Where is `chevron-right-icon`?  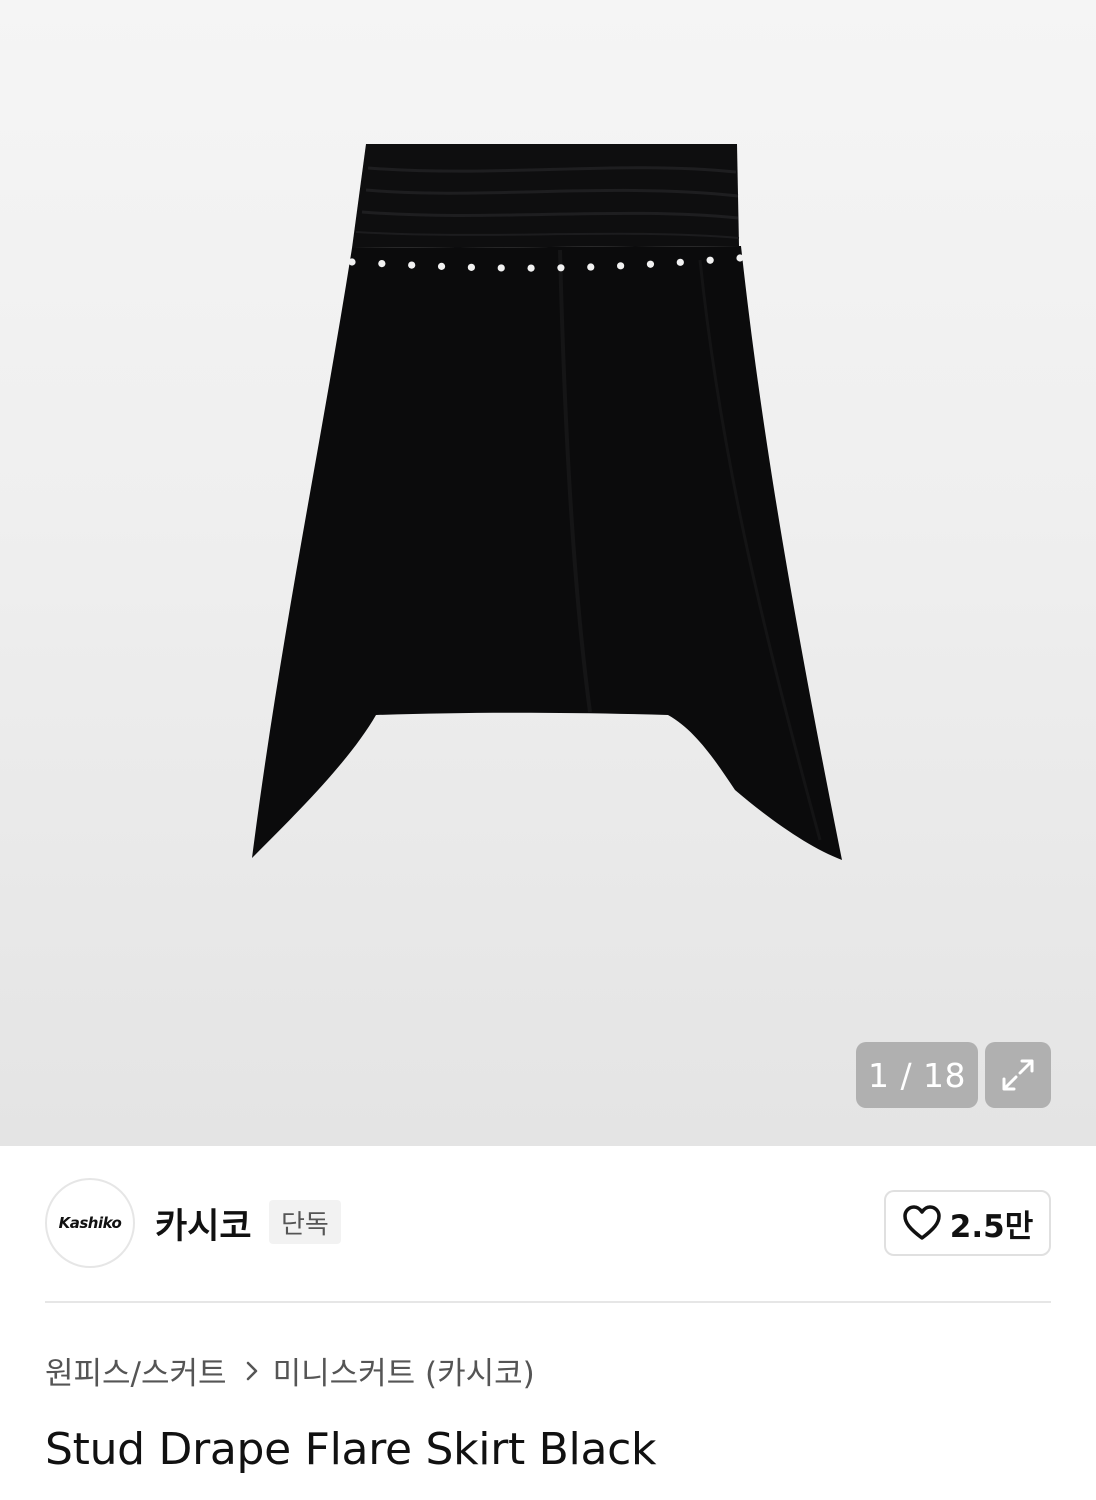
chevron-right-icon is located at coordinates (252, 1371).